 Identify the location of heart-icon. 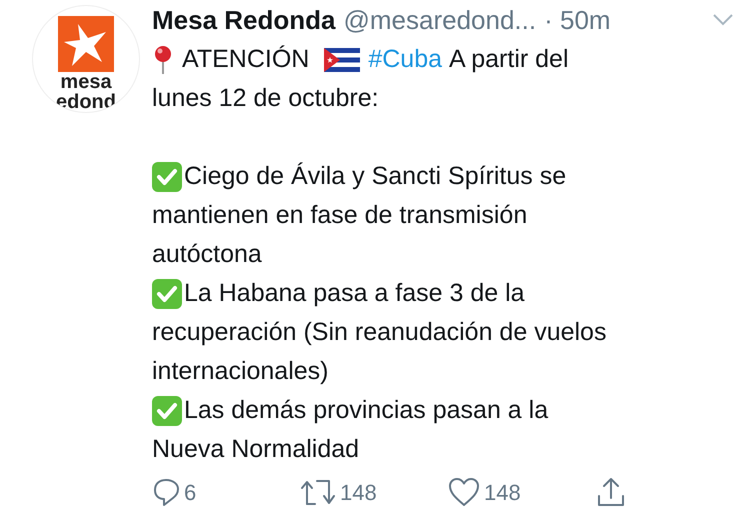
(464, 492).